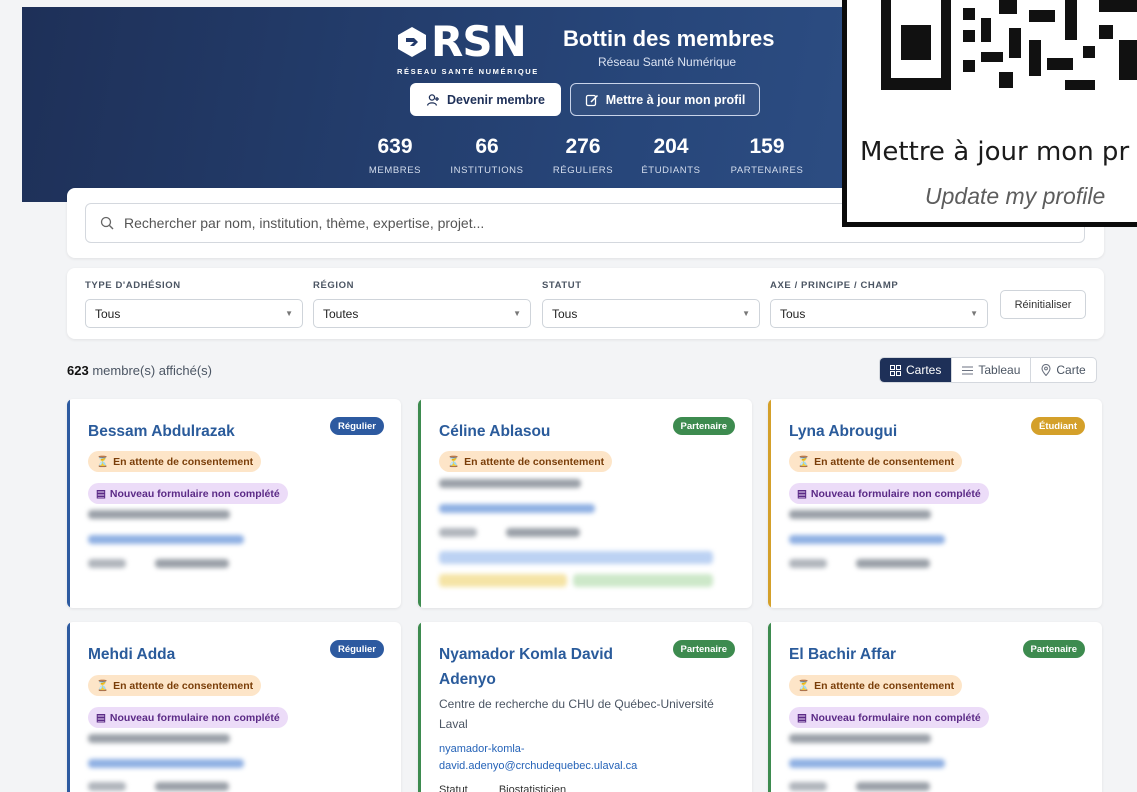 This screenshot has width=1137, height=792. What do you see at coordinates (412, 41) in the screenshot?
I see `rsn-hex-icon` at bounding box center [412, 41].